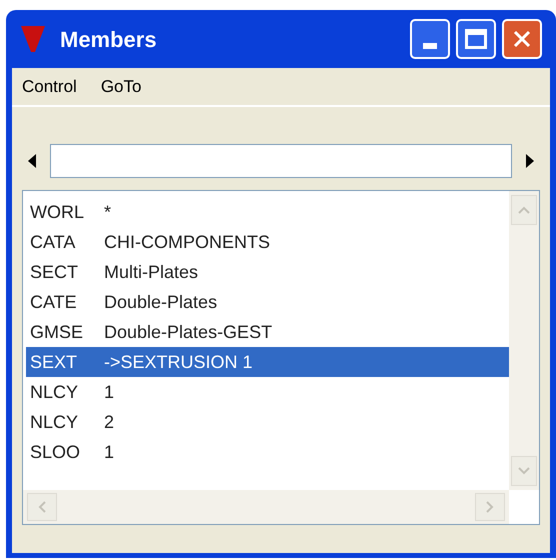 This screenshot has width=556, height=560. Describe the element at coordinates (430, 46) in the screenshot. I see `minimize-icon` at that location.